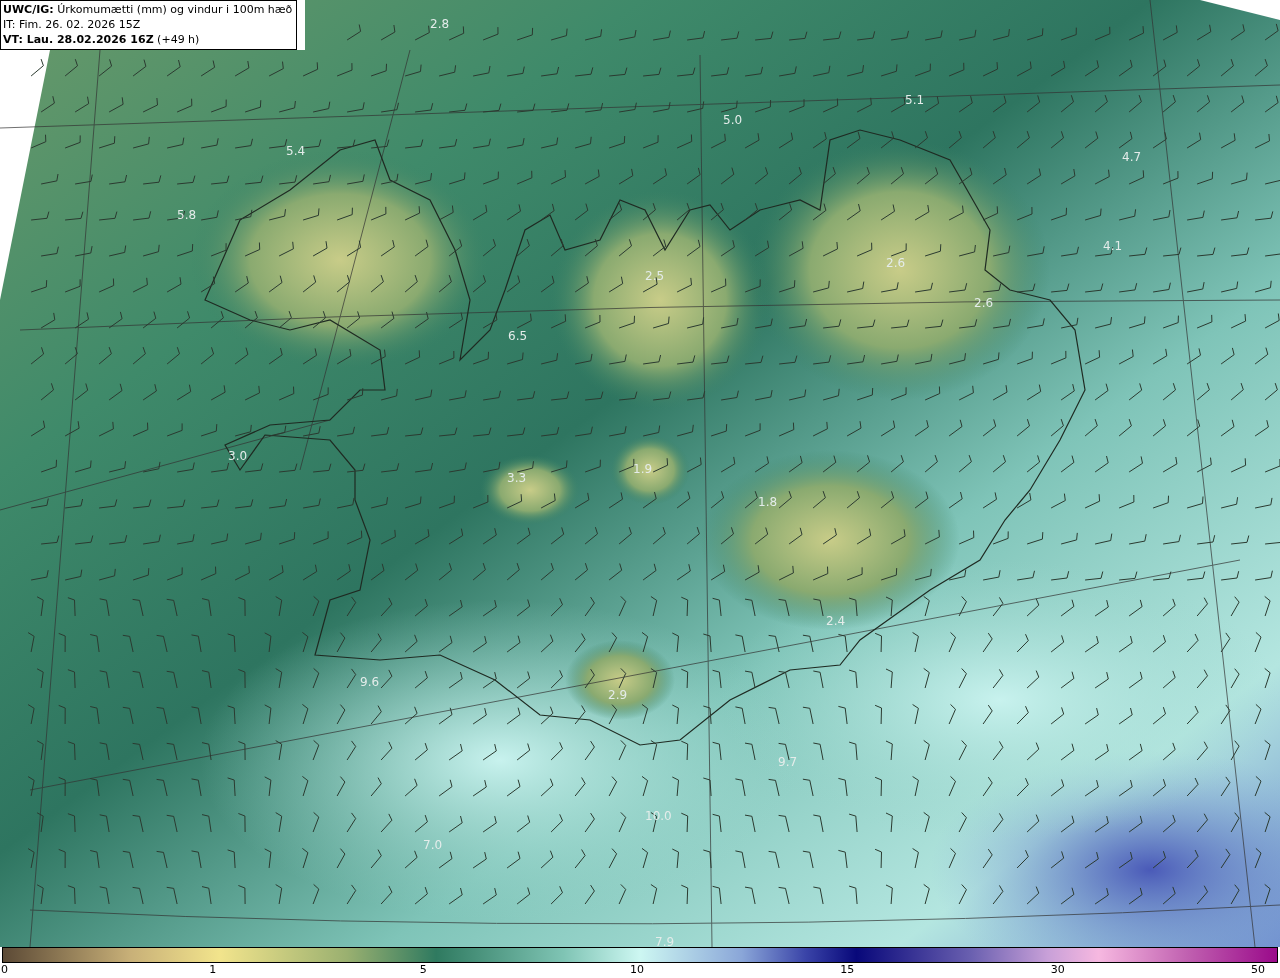  Describe the element at coordinates (518, 336) in the screenshot. I see `precipitation-value: 6.5` at that location.